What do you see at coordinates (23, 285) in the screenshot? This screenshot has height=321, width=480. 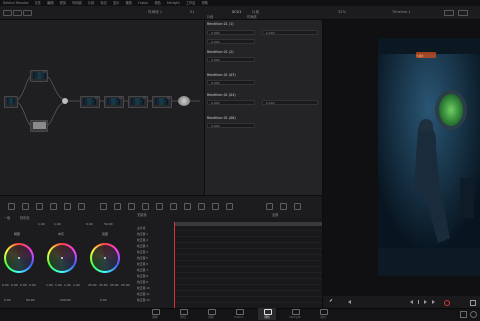 I see `lift-value-g: 0.00` at bounding box center [23, 285].